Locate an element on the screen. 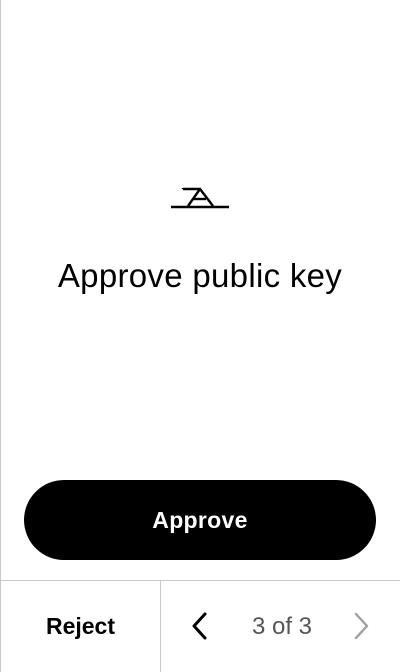 The width and height of the screenshot is (400, 672). pager: 3 of 3 is located at coordinates (280, 626).